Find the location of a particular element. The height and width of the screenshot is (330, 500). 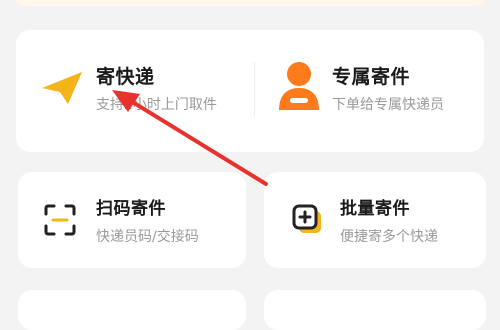

annotation-arrow is located at coordinates (190, 138).